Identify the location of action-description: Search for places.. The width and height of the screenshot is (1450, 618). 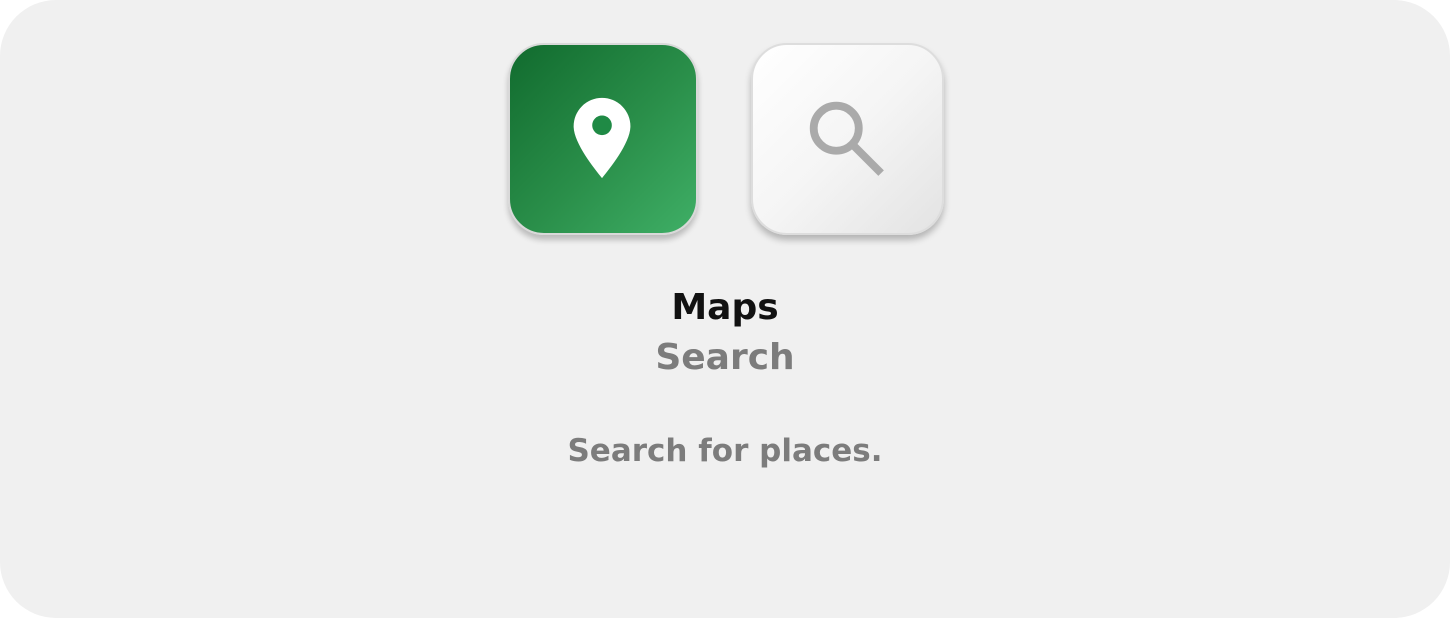
(725, 451).